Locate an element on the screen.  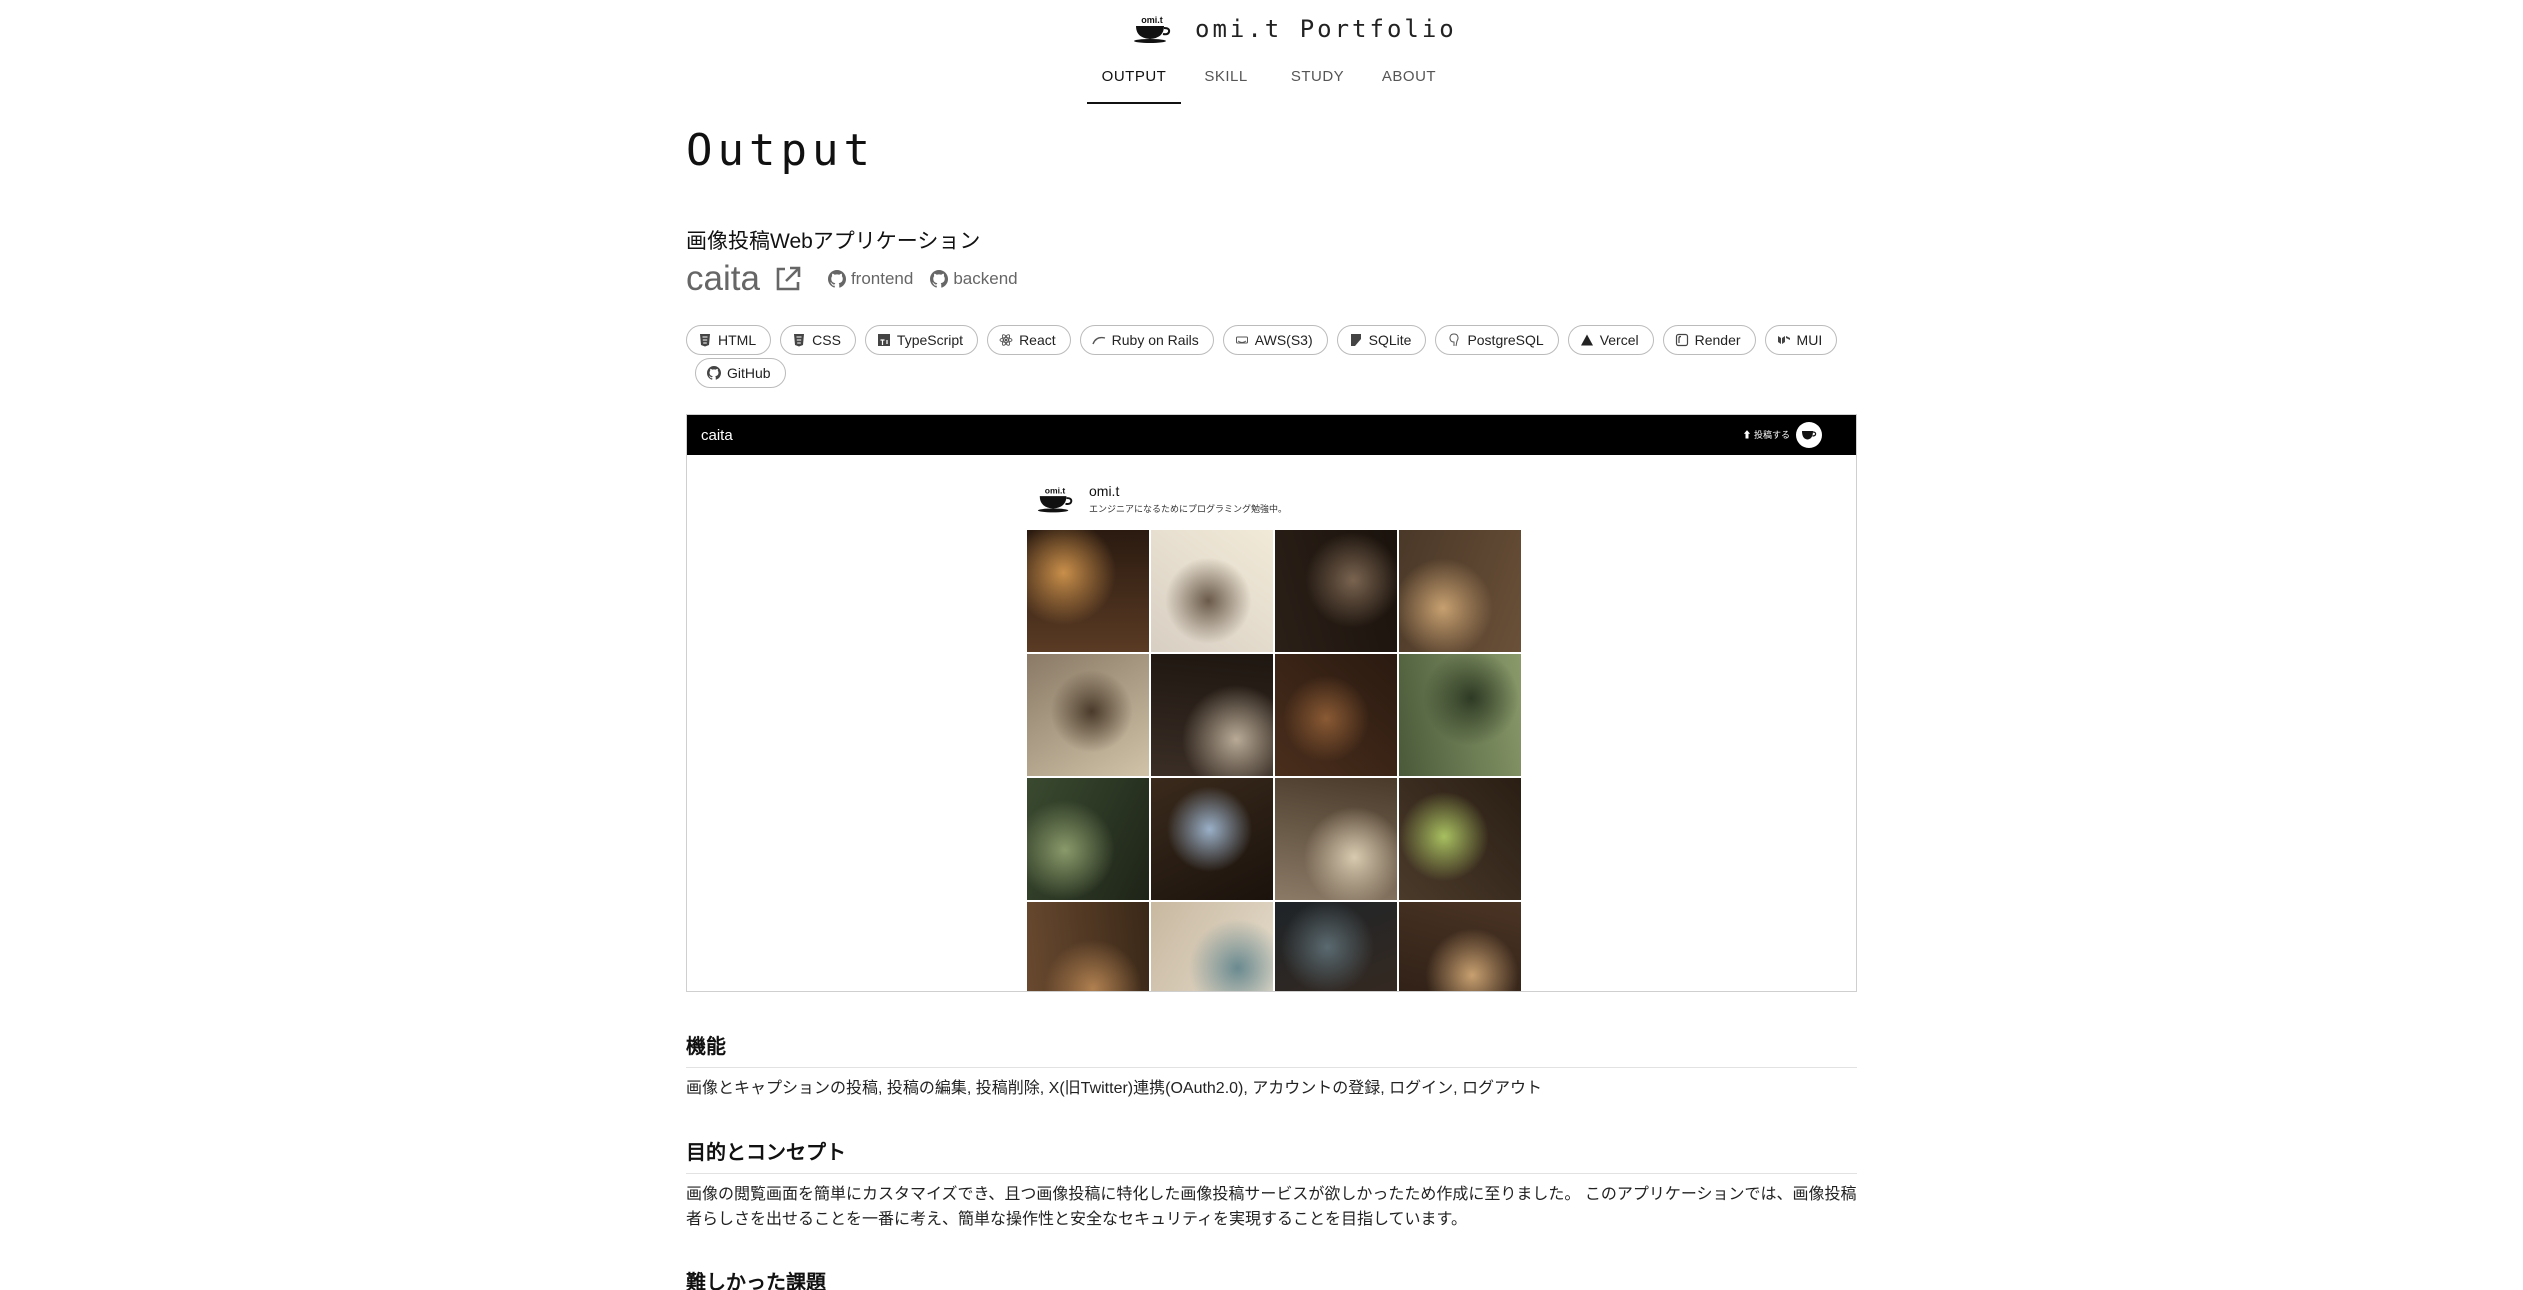
external-link-icon is located at coordinates (788, 279).